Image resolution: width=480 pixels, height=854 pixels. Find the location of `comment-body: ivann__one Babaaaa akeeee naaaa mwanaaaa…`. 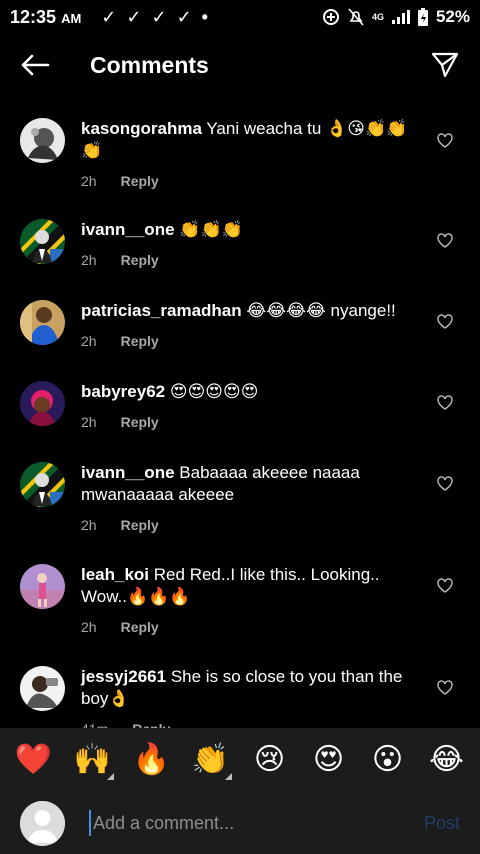

comment-body: ivann__one Babaaaa akeeee naaaa mwanaaaa… is located at coordinates (251, 499).